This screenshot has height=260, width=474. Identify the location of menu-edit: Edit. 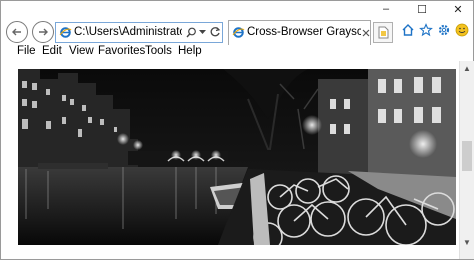
(52, 51).